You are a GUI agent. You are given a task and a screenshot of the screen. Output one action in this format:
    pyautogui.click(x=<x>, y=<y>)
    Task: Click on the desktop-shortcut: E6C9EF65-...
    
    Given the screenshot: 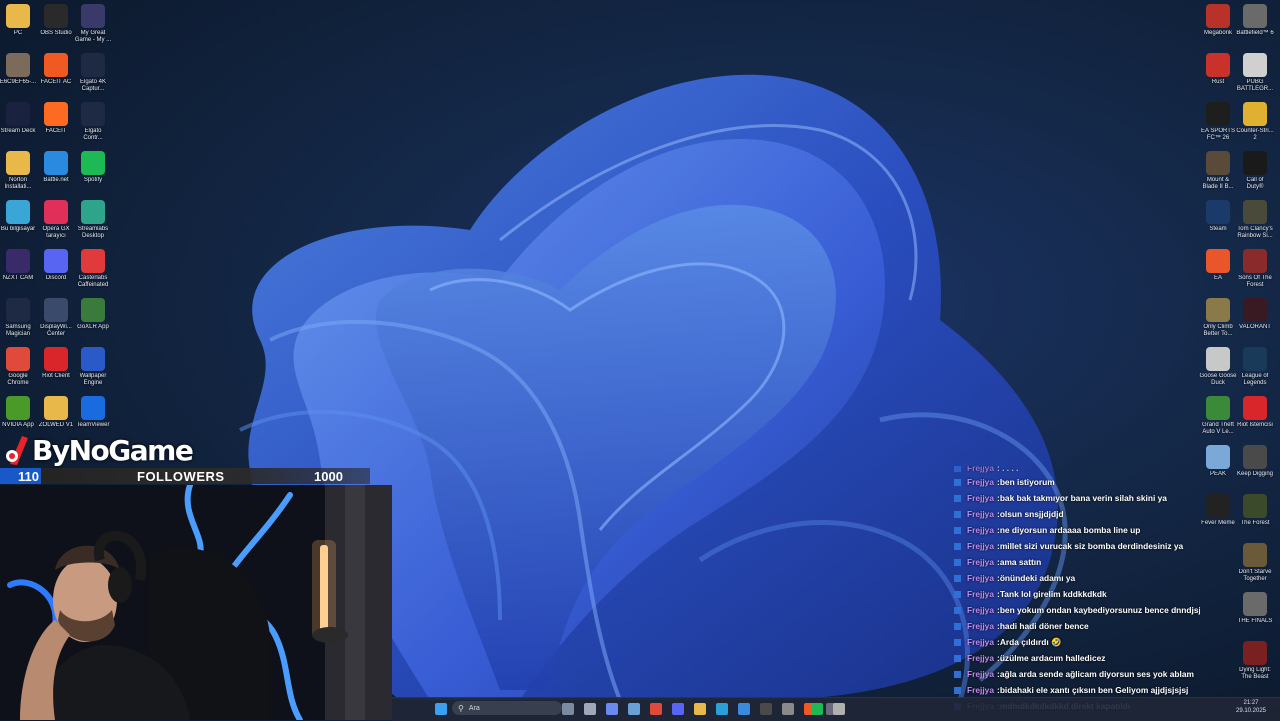 What is the action you would take?
    pyautogui.click(x=19, y=69)
    